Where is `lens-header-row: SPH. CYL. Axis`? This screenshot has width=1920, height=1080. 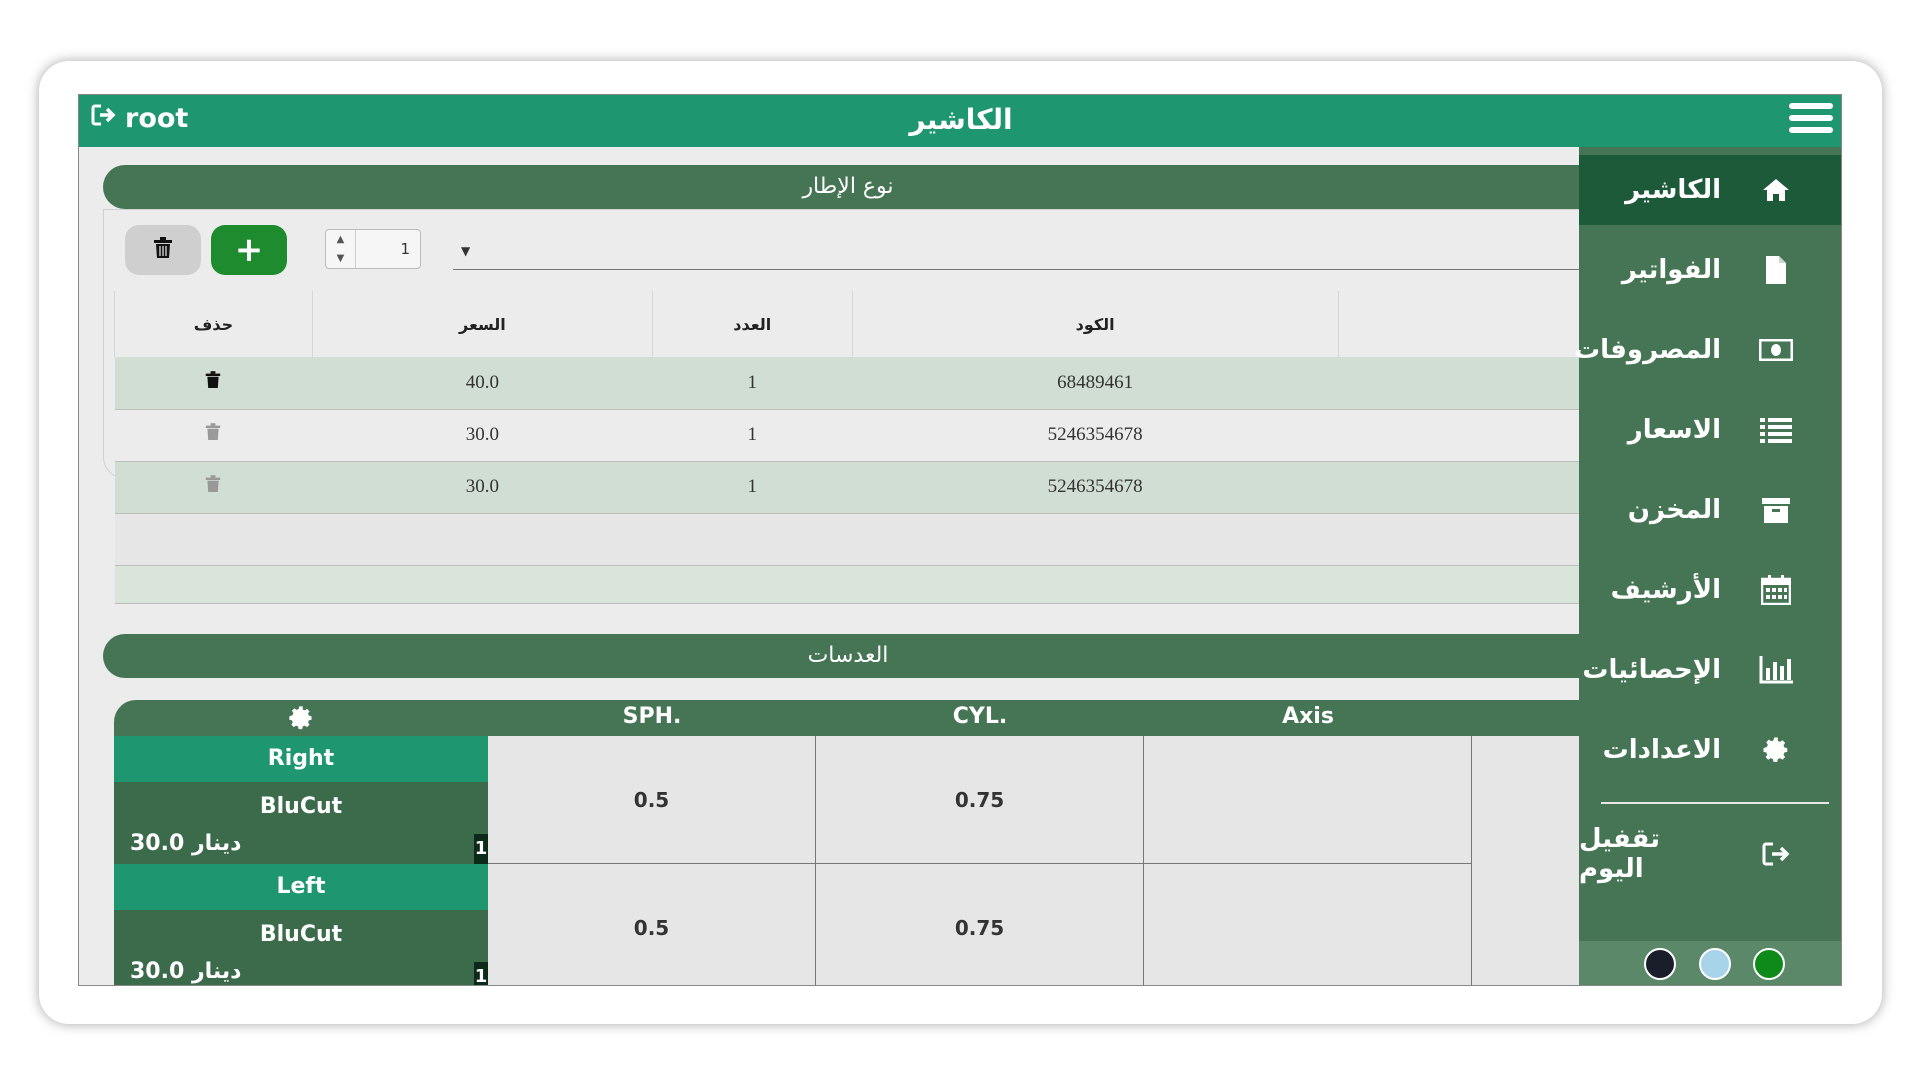
lens-header-row: SPH. CYL. Axis is located at coordinates (894, 718).